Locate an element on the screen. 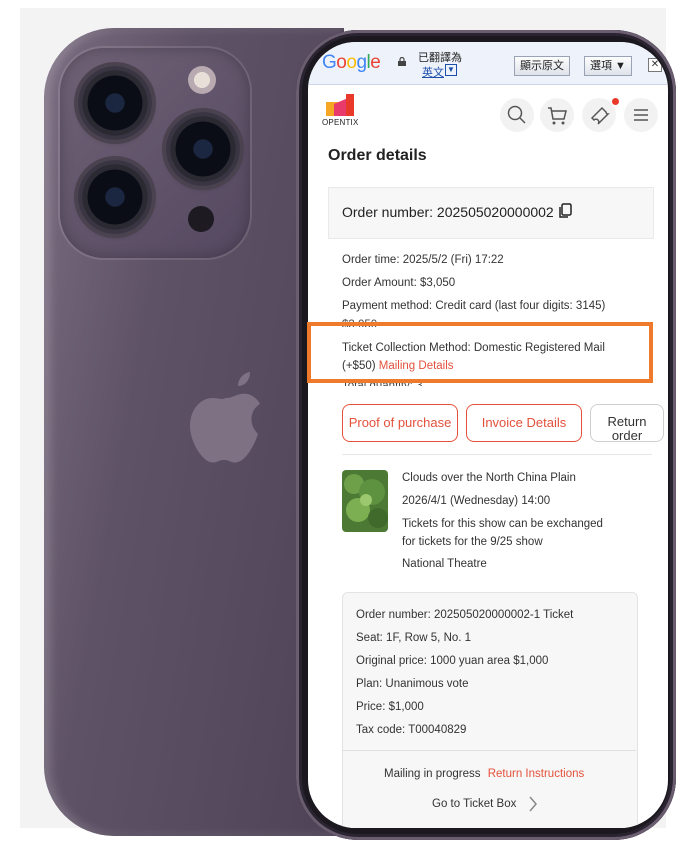  cart-button is located at coordinates (557, 115).